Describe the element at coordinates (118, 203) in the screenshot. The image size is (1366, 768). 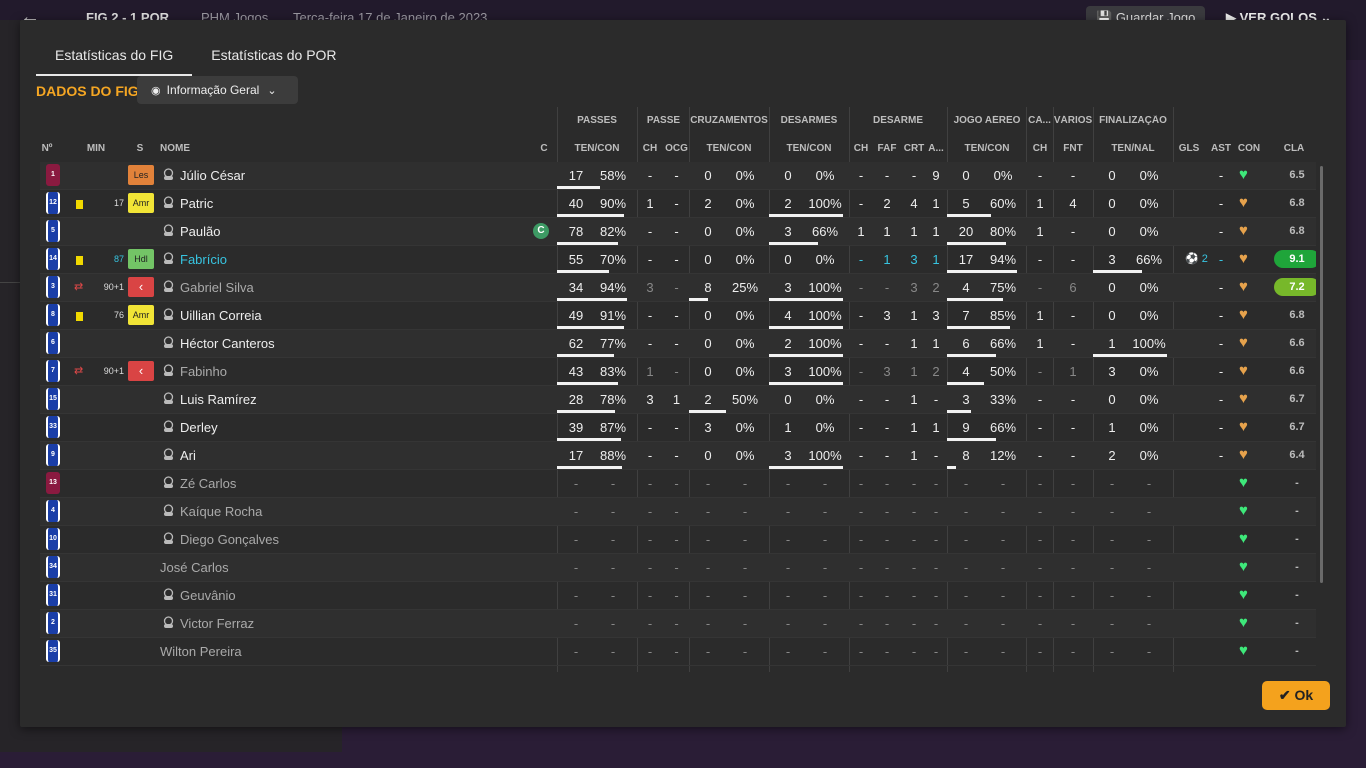
I see `minutes-played: 17` at that location.